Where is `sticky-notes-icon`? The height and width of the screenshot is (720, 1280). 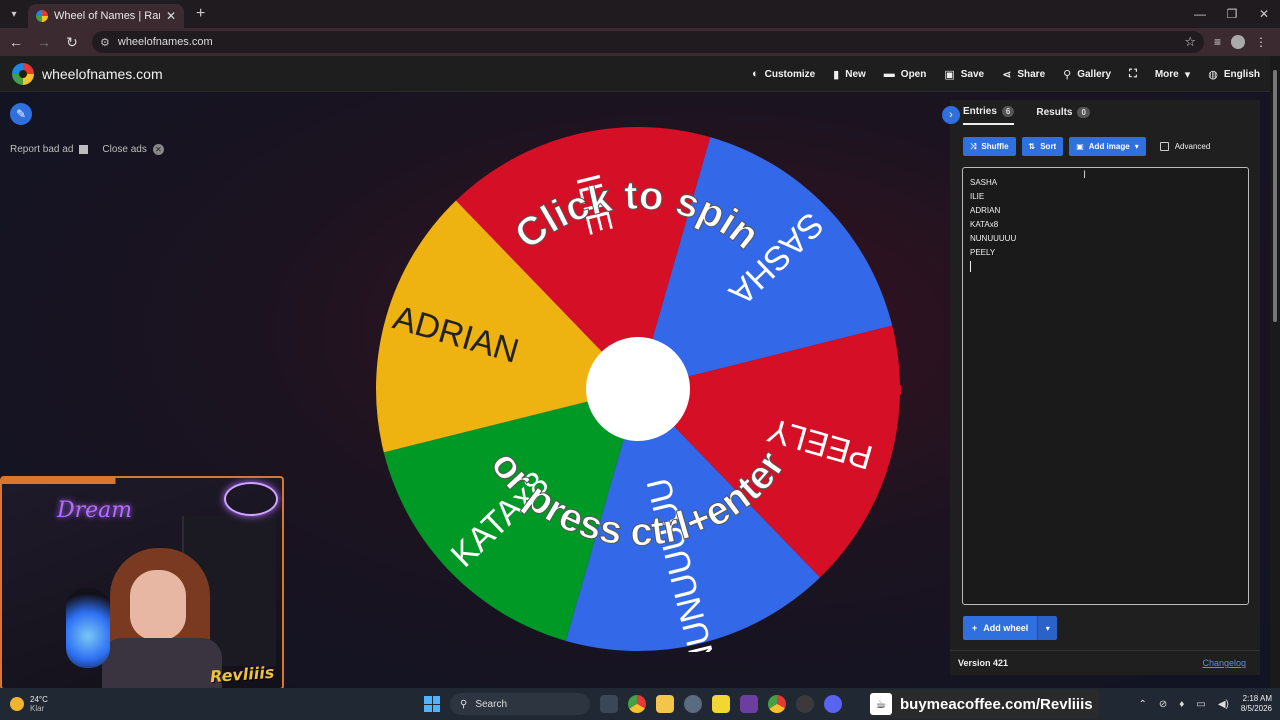
sticky-notes-icon is located at coordinates (721, 704).